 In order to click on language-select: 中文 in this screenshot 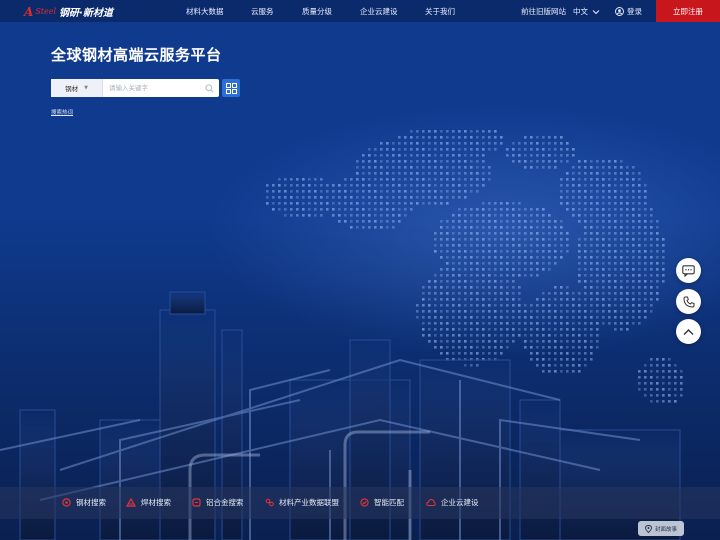, I will do `click(586, 11)`.